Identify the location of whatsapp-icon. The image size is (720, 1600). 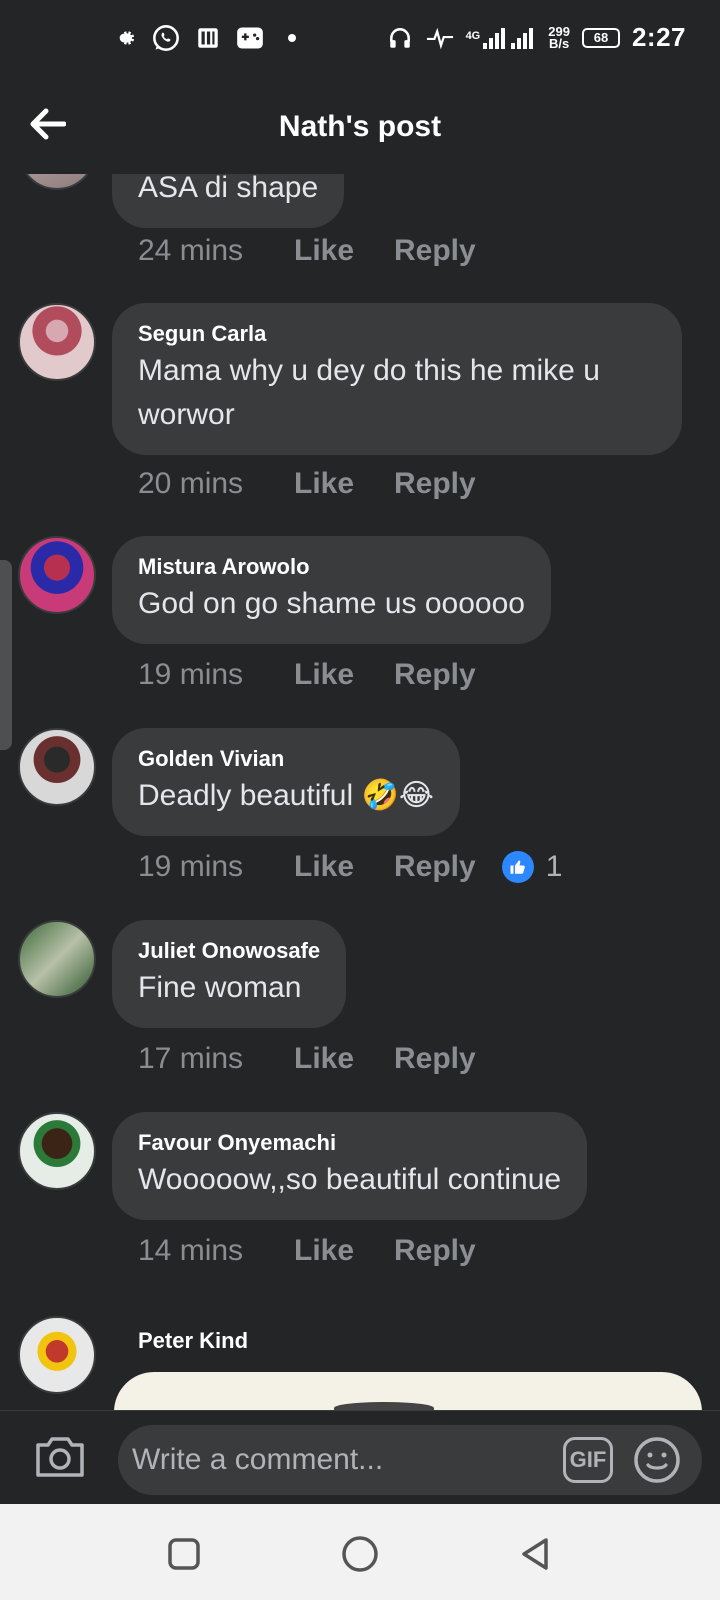
(166, 38).